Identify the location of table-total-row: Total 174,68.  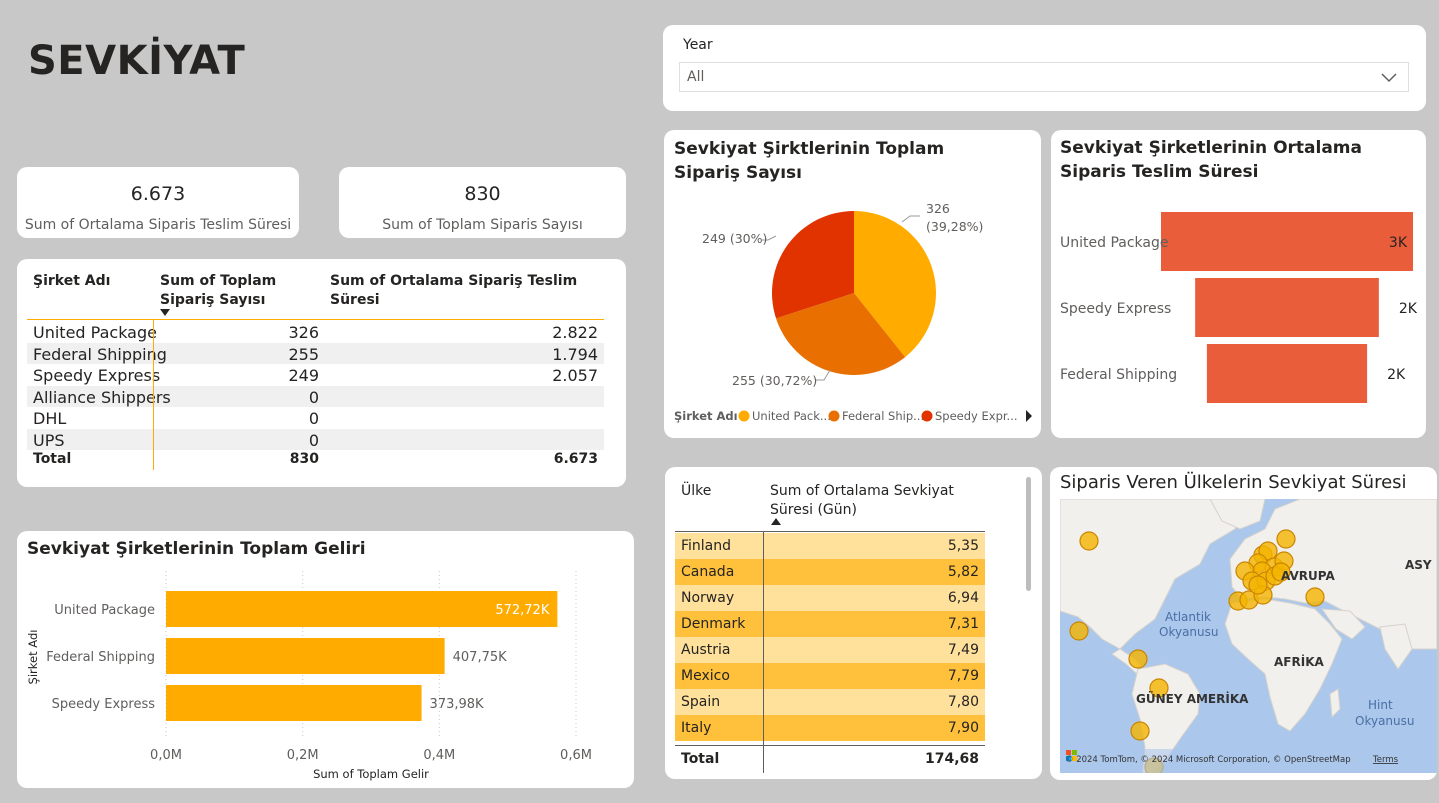
(830, 759).